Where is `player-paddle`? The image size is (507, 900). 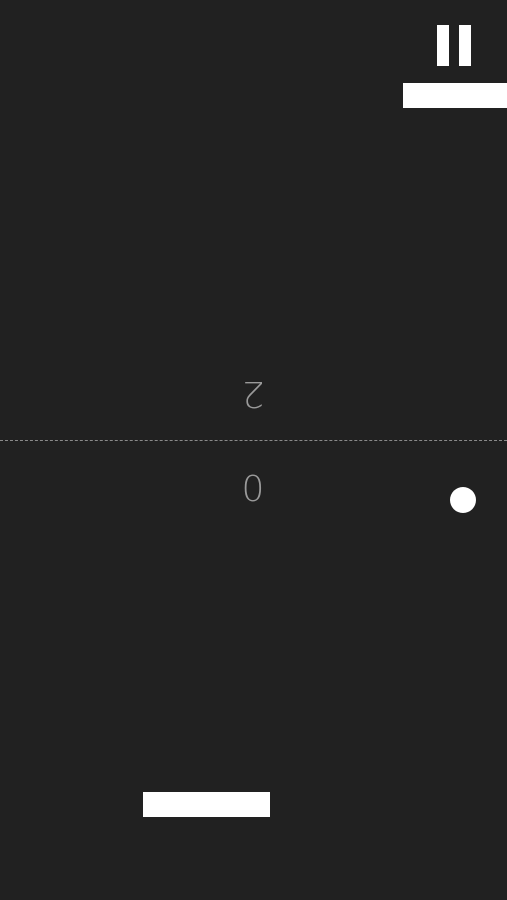 player-paddle is located at coordinates (206, 804).